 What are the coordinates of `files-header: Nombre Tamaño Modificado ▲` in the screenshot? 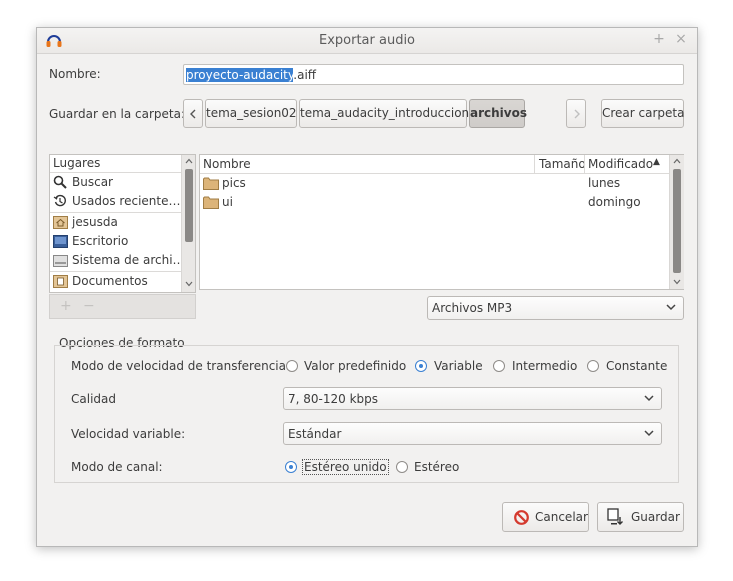 It's located at (434, 164).